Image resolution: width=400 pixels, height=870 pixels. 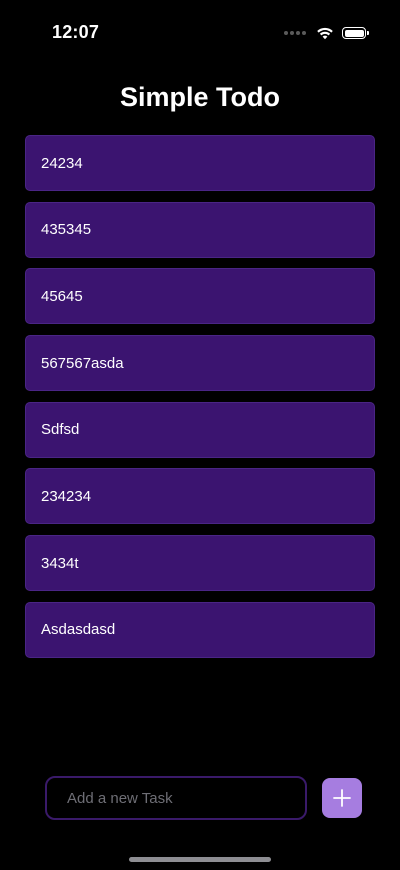 I want to click on add-task-button, so click(x=342, y=798).